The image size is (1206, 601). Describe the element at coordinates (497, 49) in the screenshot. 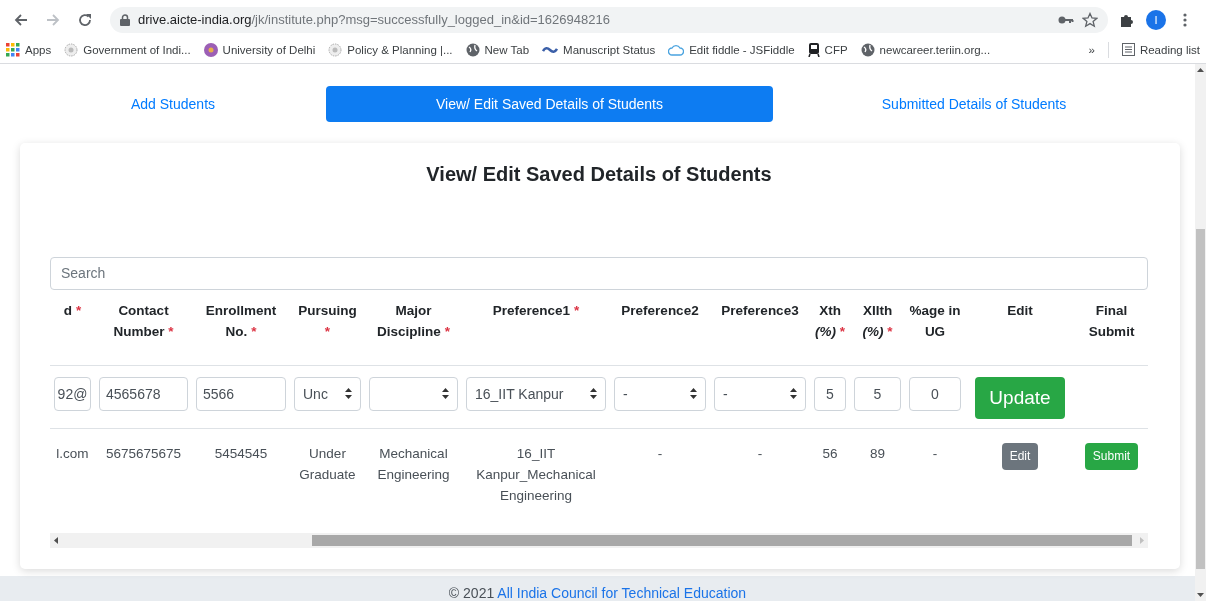

I see `bookmark: New Tab` at that location.